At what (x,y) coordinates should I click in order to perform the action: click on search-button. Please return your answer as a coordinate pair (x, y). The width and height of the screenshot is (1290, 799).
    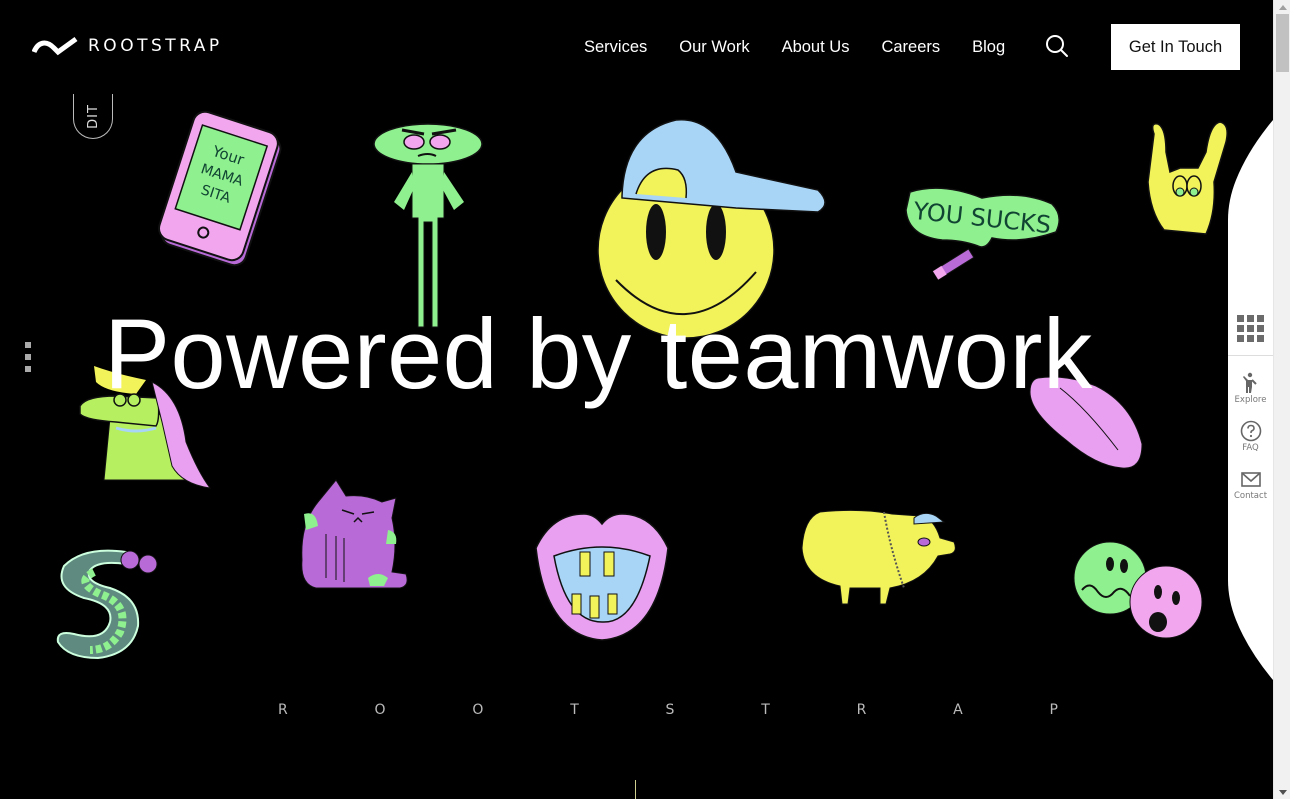
    Looking at the image, I should click on (1057, 46).